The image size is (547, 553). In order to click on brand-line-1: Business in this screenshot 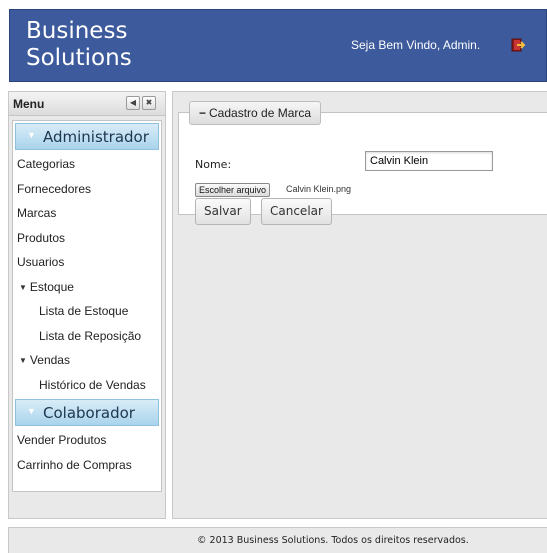, I will do `click(77, 31)`.